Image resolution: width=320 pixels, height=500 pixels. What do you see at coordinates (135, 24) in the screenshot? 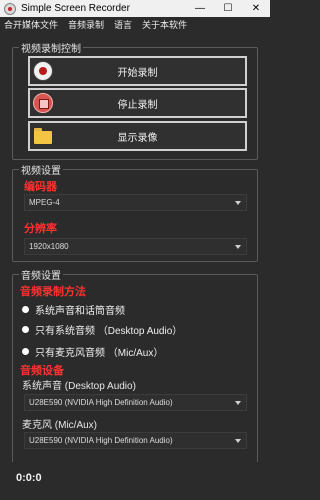
I see `menu-bar: 合开媒体文件 音频录制 语言 关于本软件` at bounding box center [135, 24].